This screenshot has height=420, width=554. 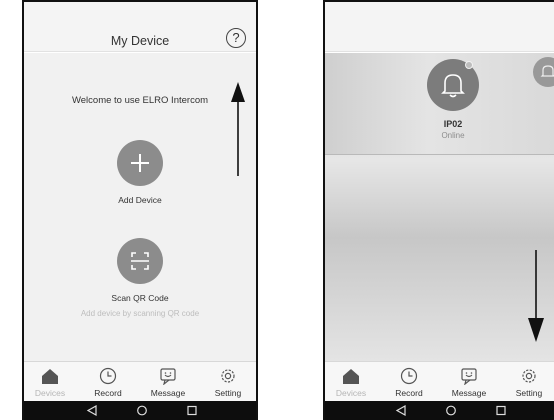 I want to click on device-card: IP02 Online, so click(x=439, y=104).